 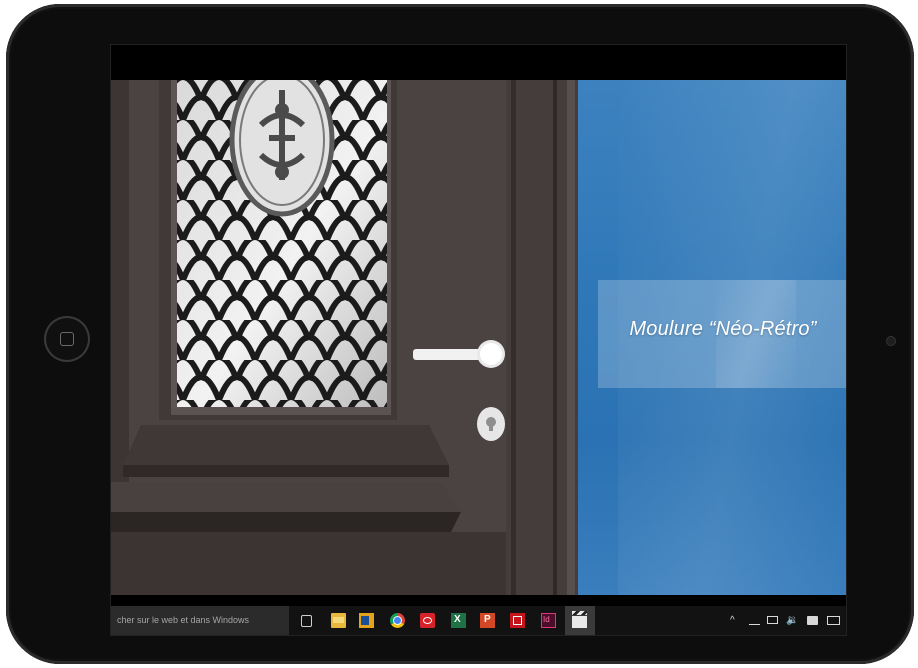 I want to click on network-icon, so click(x=754, y=620).